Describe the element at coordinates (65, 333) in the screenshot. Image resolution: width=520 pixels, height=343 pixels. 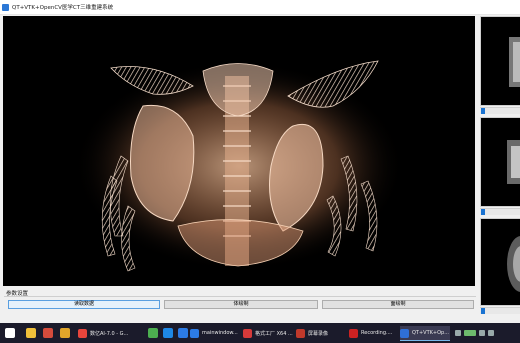
I see `tool-icon` at that location.